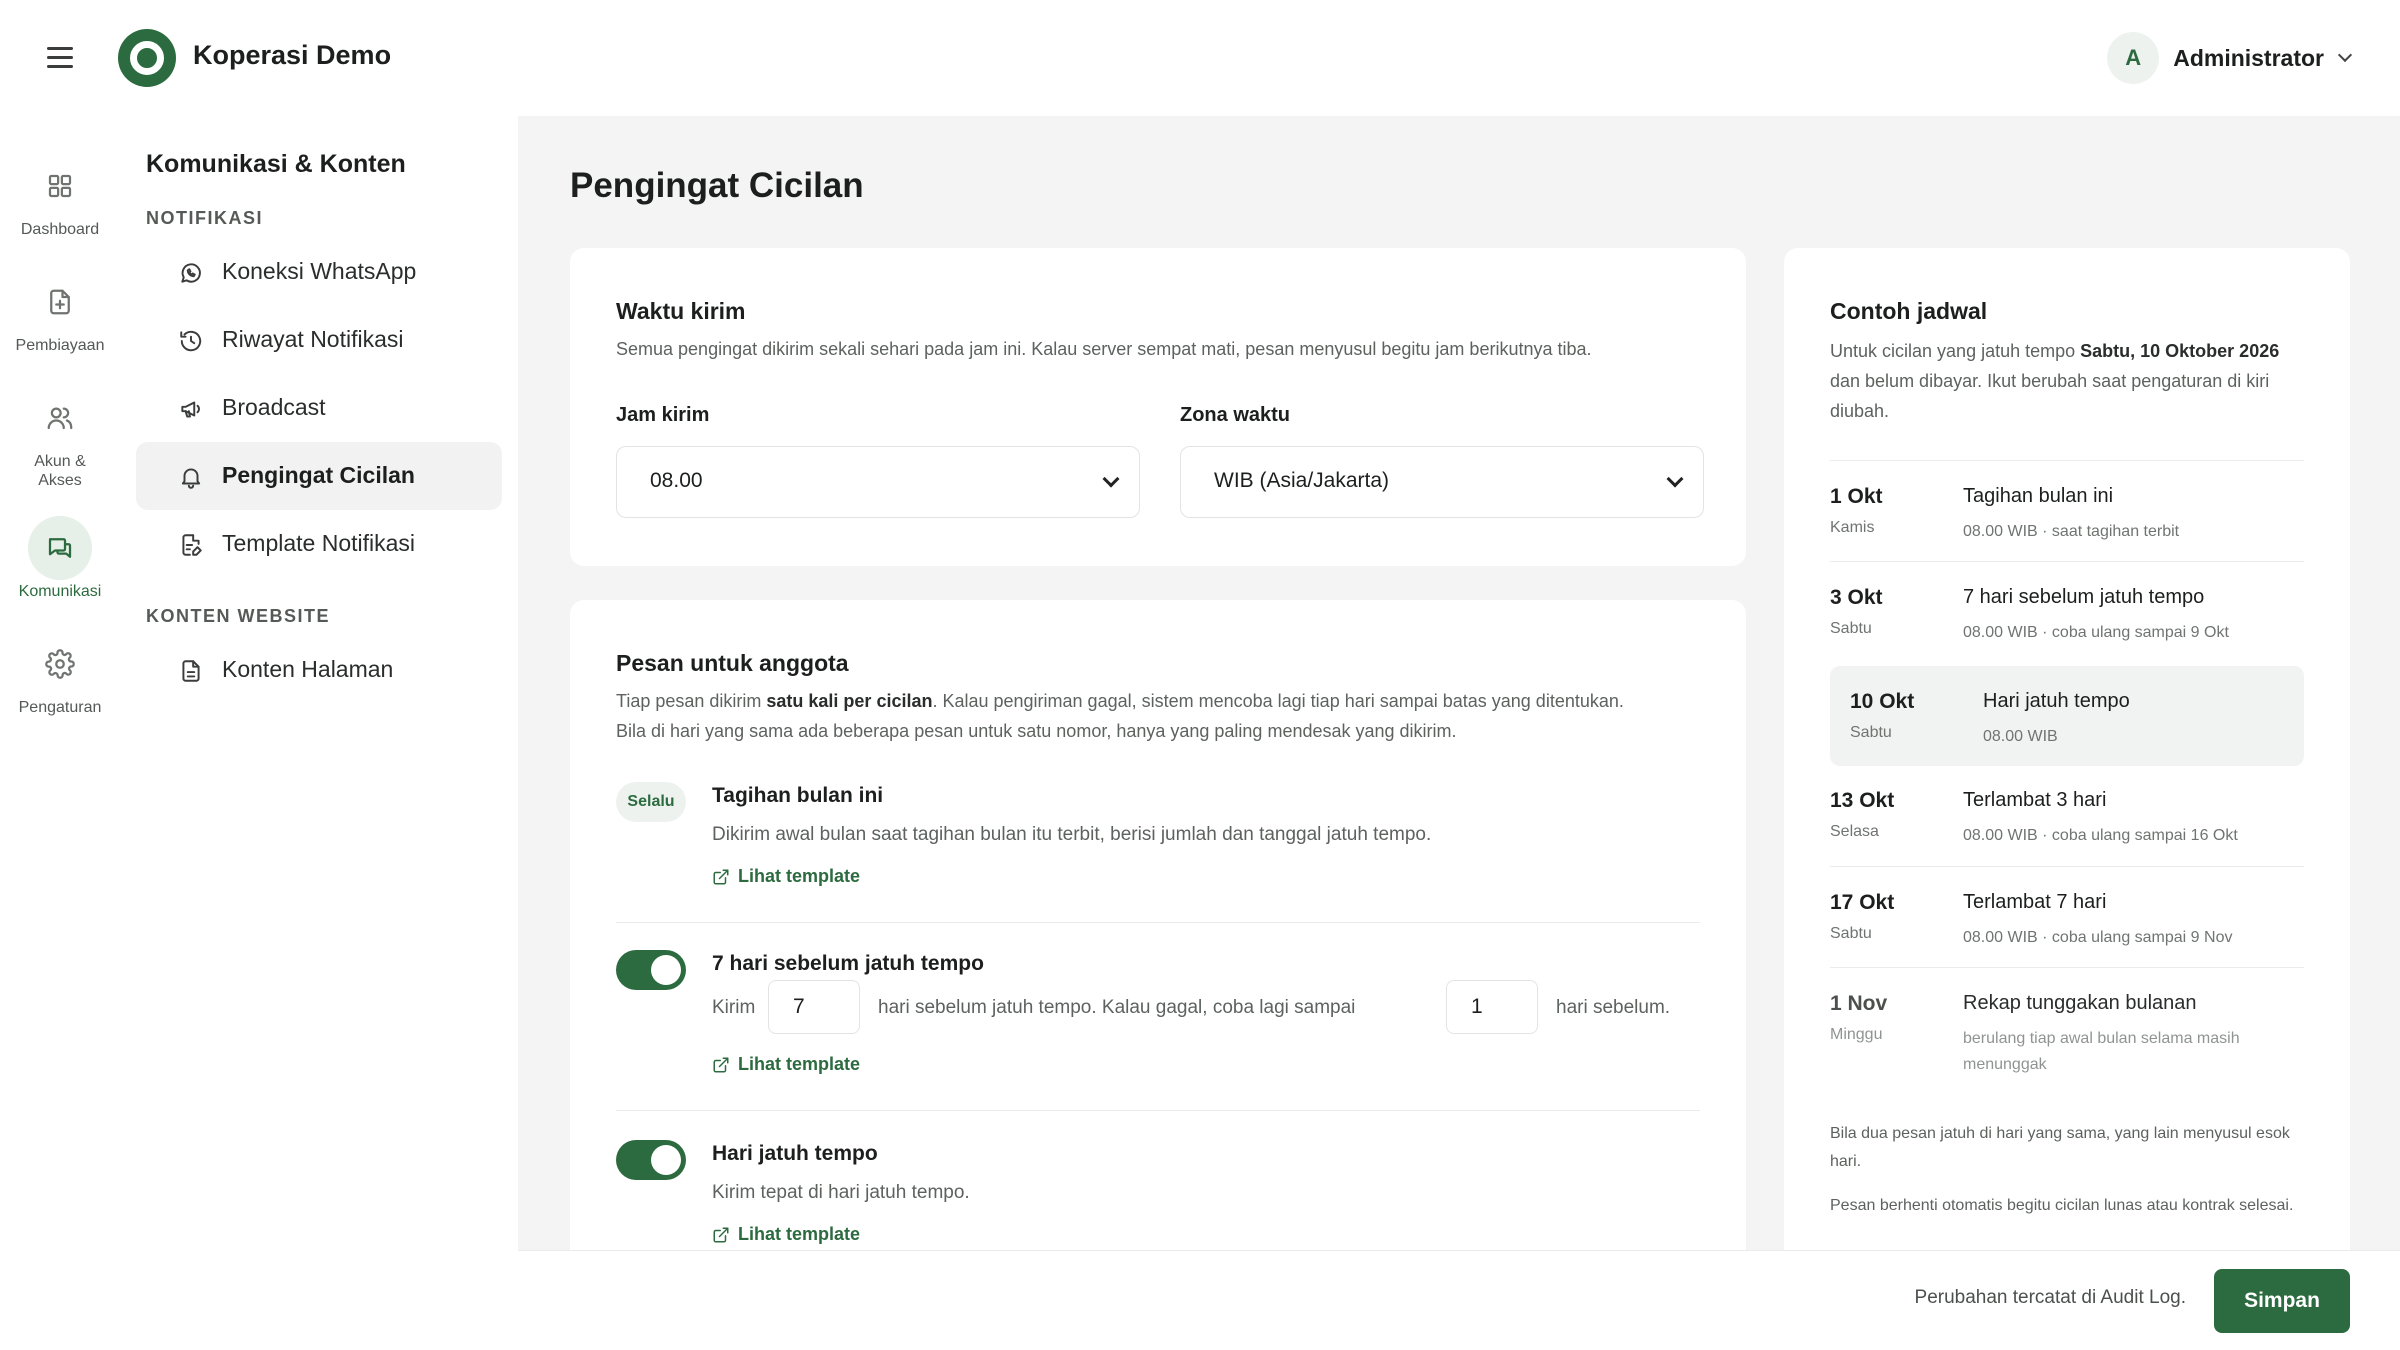 The image size is (2400, 1350). Describe the element at coordinates (2084, 597) in the screenshot. I see `schedule-label: 7 hari sebelum jatuh tempo` at that location.